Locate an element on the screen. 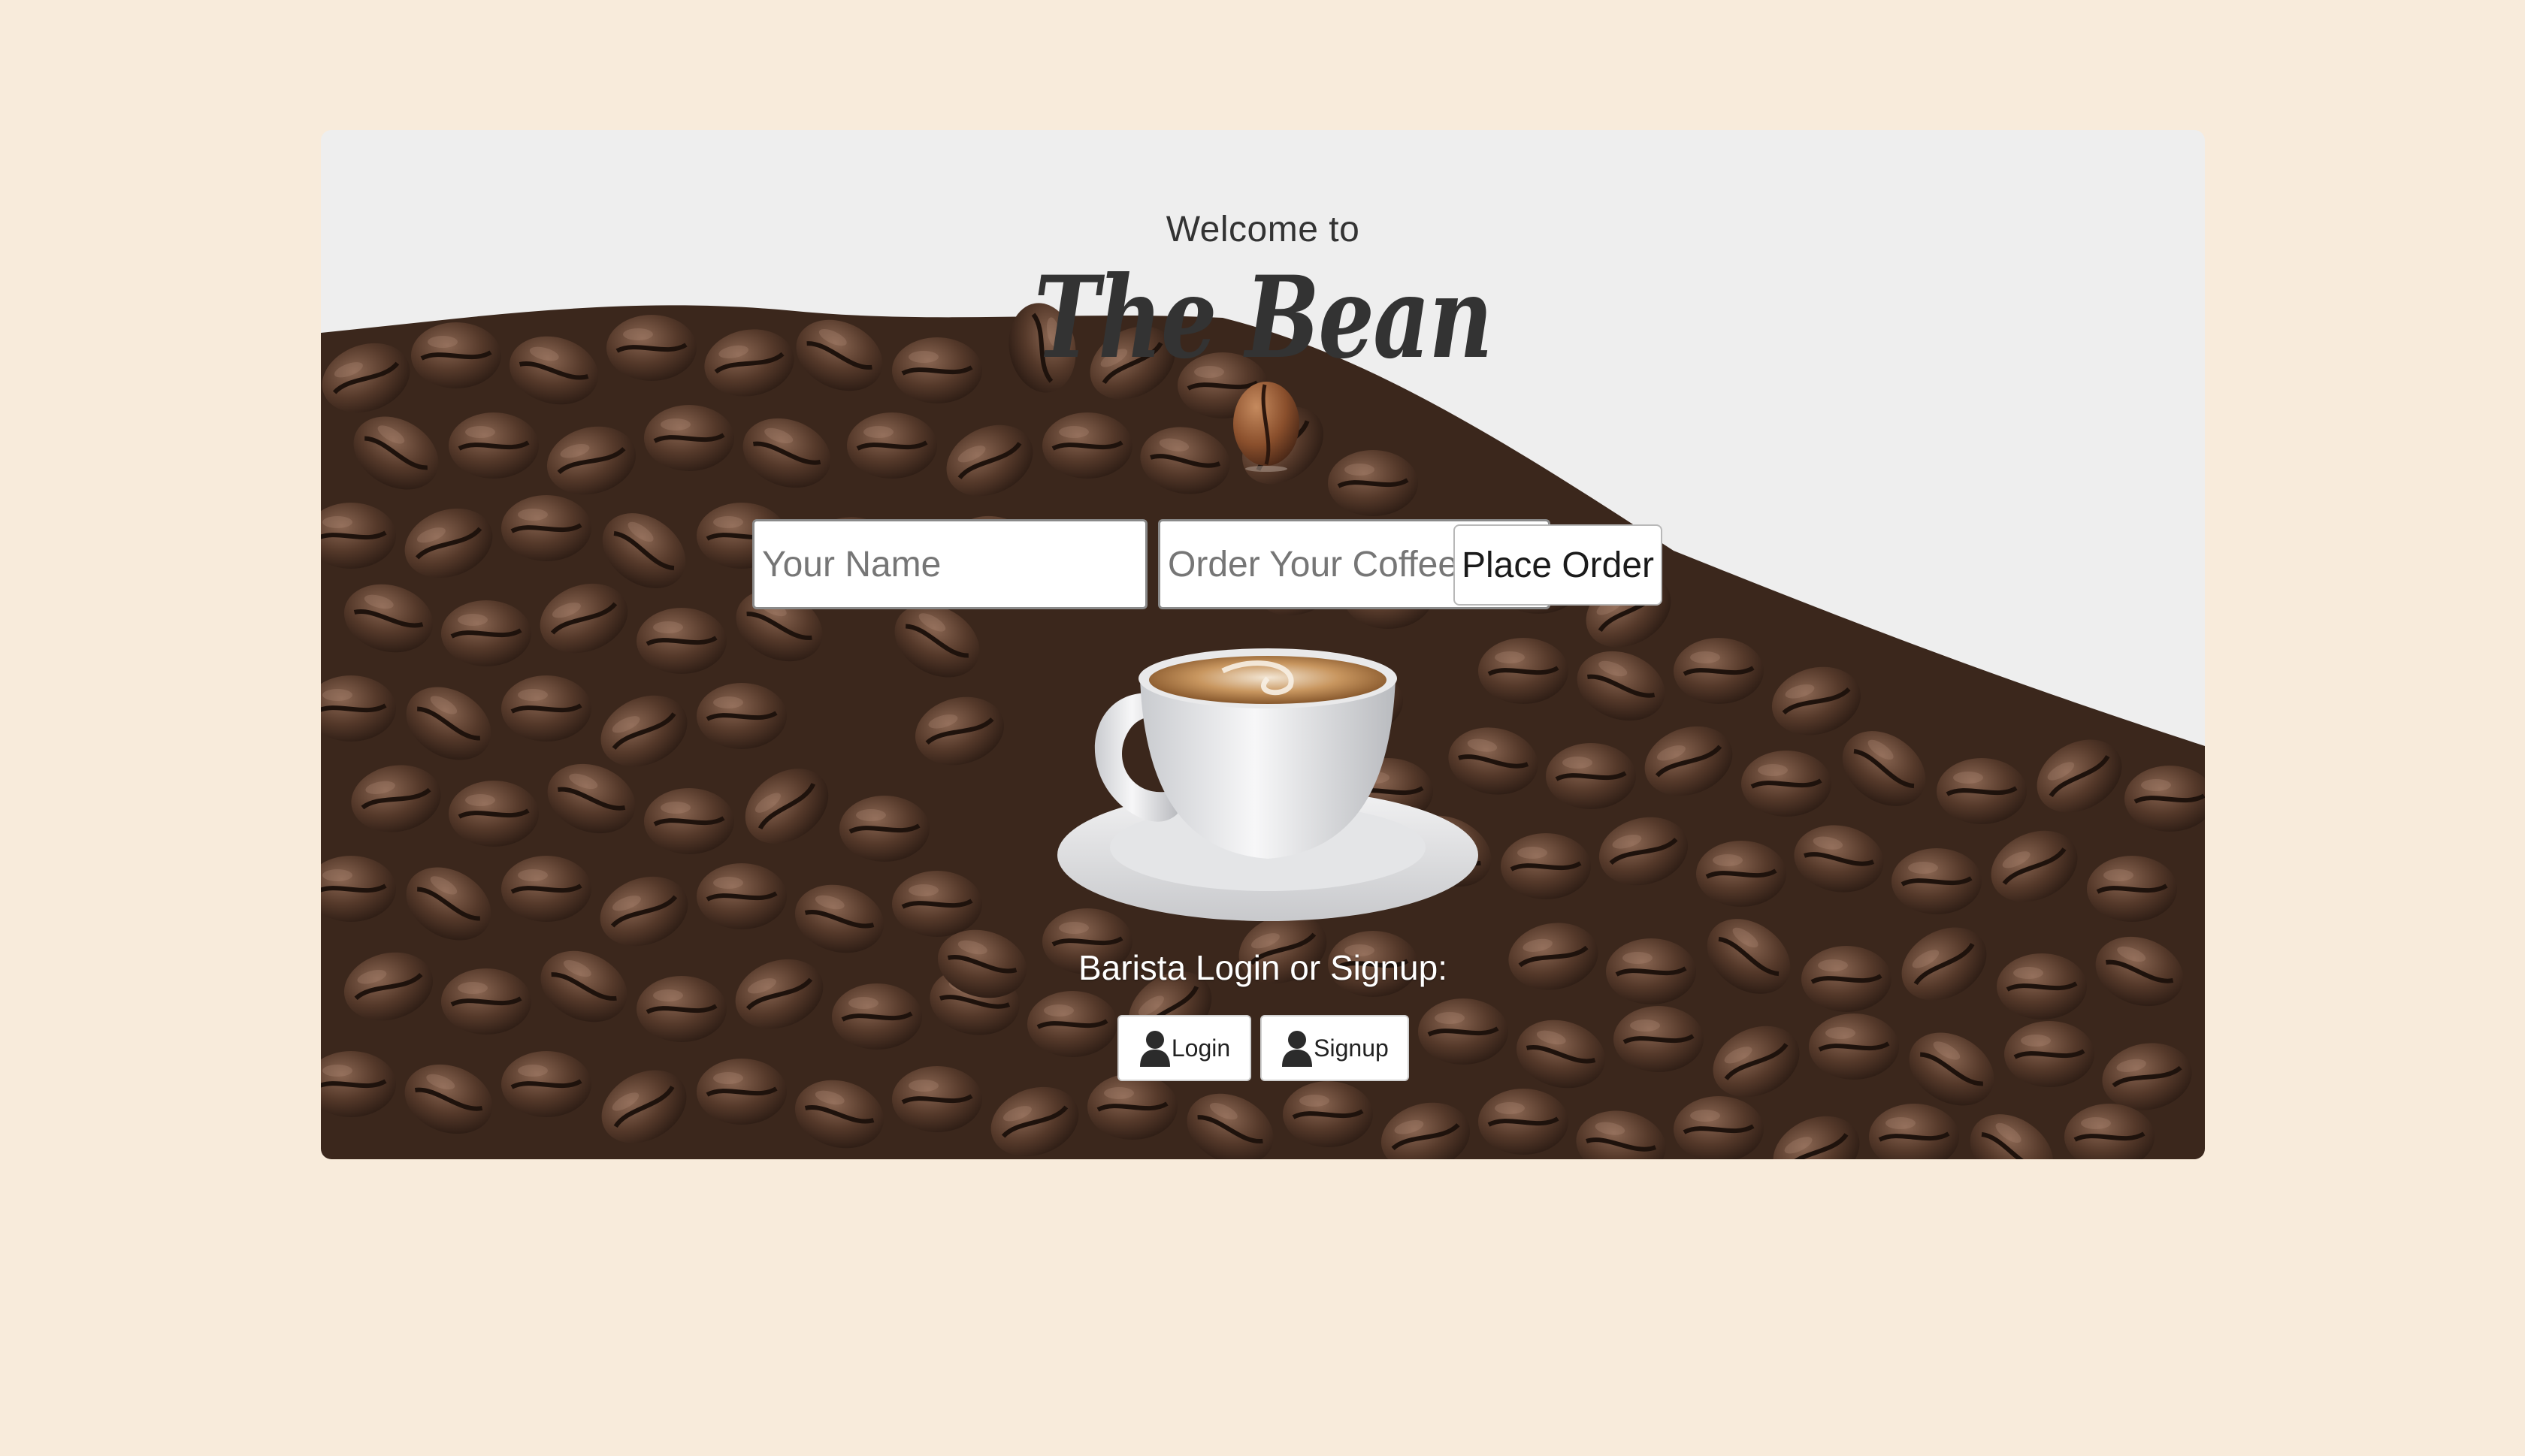  signup-button: Signup is located at coordinates (1334, 1048).